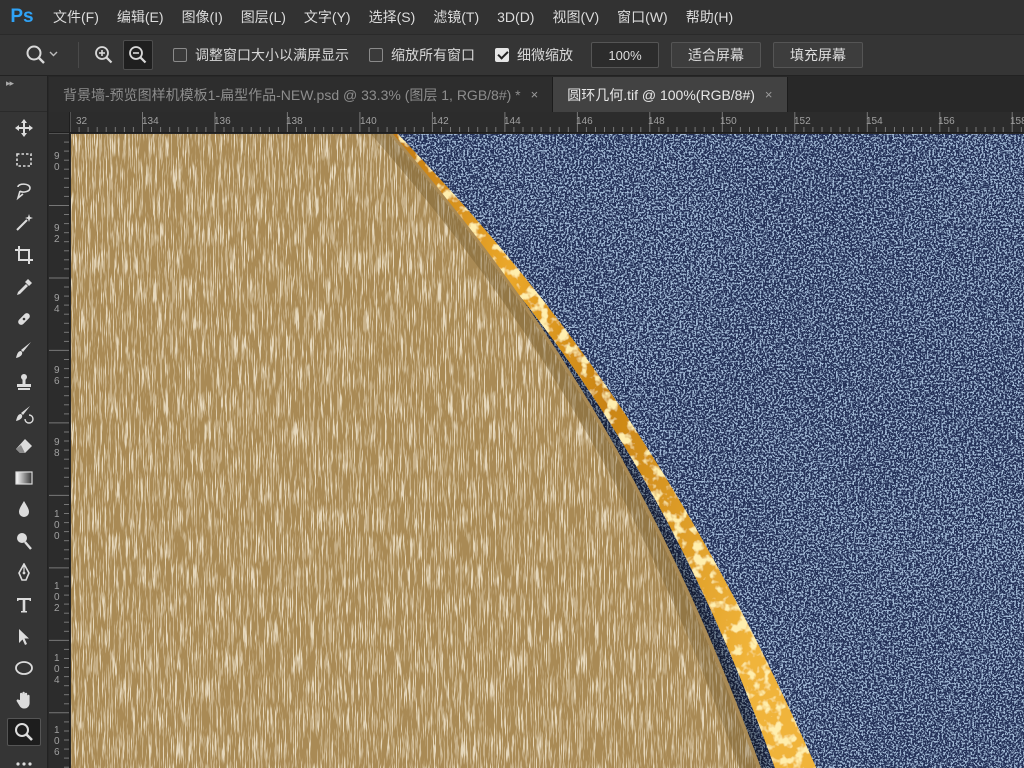 The width and height of the screenshot is (1024, 768). I want to click on tool-eraser, so click(24, 446).